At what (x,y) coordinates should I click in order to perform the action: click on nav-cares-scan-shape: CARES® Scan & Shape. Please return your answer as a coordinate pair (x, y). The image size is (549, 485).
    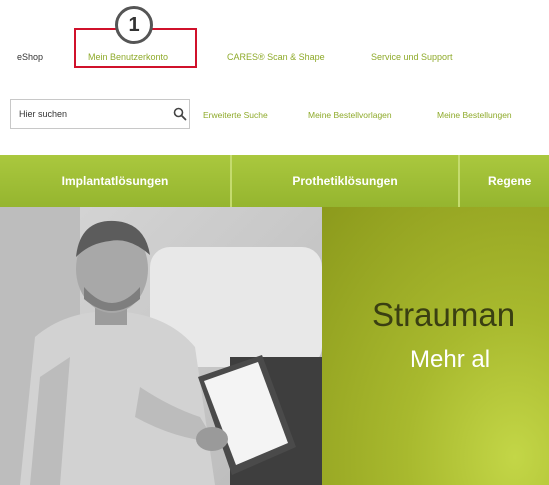
    Looking at the image, I should click on (276, 57).